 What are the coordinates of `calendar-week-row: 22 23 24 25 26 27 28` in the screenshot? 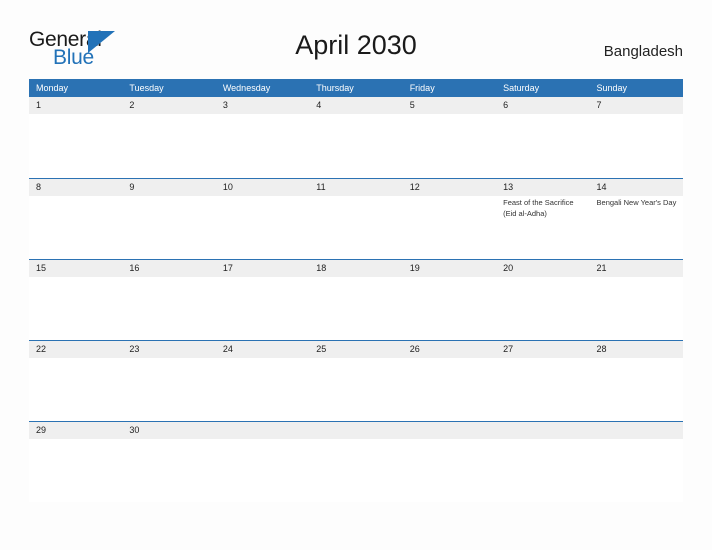 It's located at (356, 380).